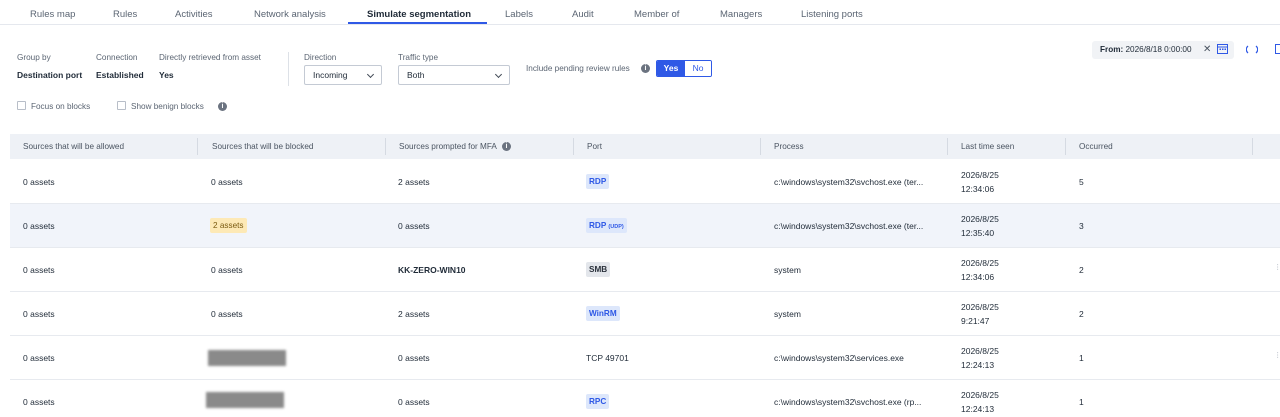  I want to click on show-benign-blocks-checkbox: Show benign blocks, so click(160, 106).